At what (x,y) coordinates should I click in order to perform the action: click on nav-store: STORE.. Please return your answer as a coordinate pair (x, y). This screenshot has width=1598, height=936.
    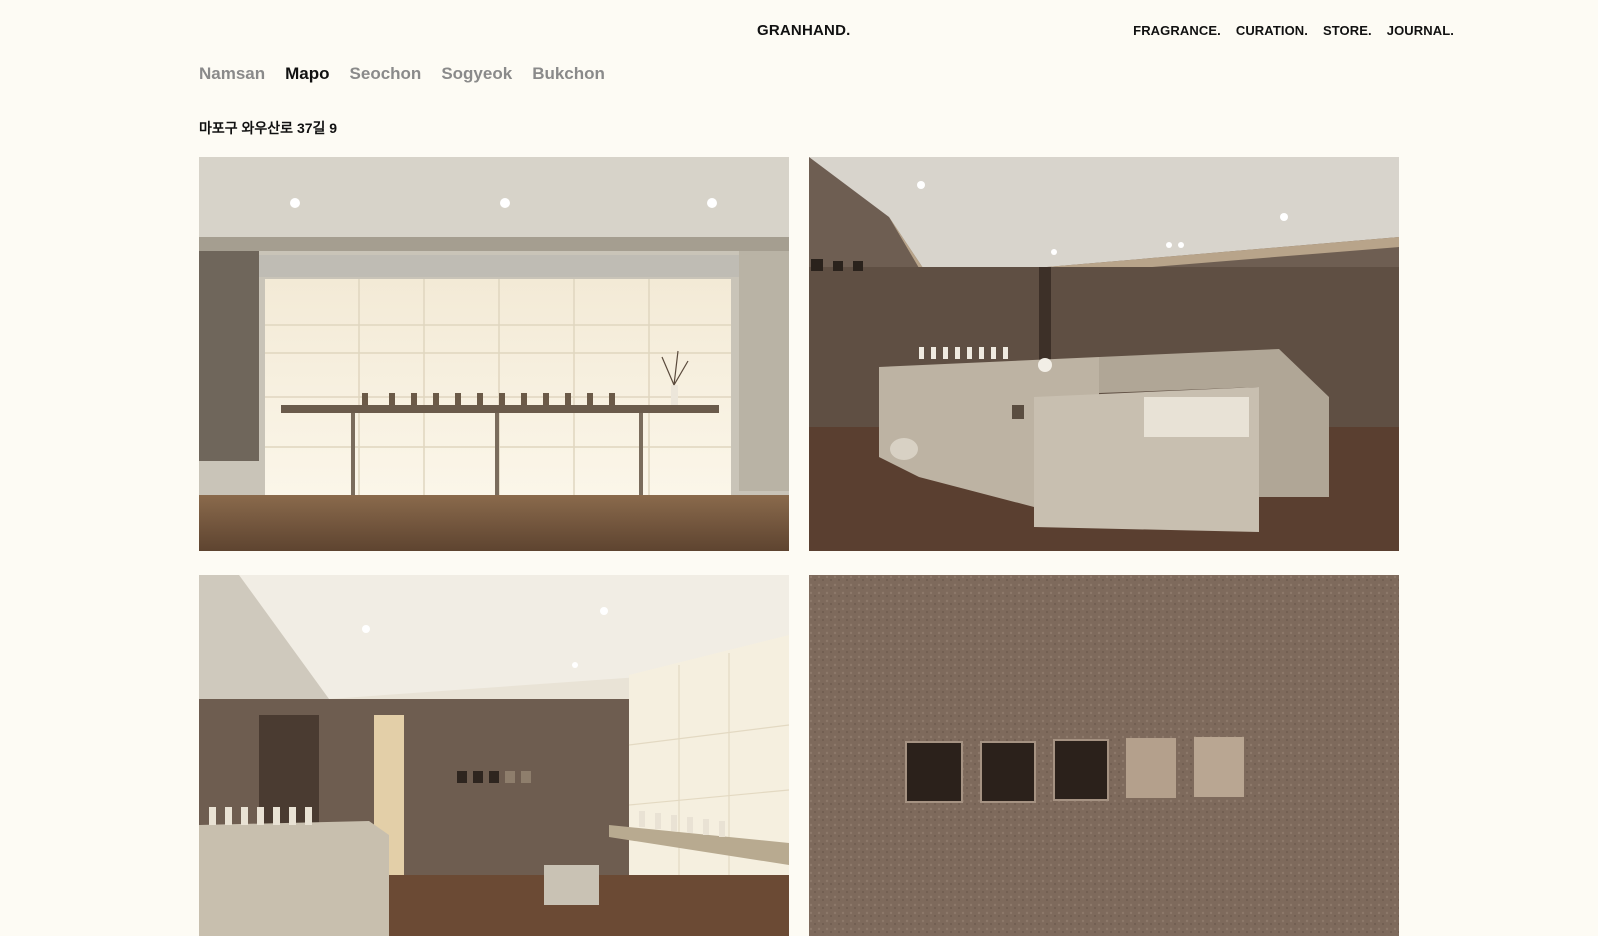
    Looking at the image, I should click on (1347, 30).